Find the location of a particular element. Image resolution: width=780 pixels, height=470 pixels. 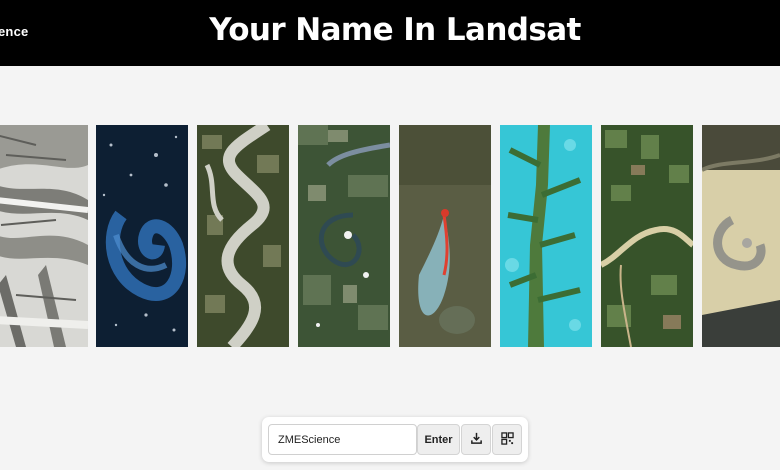

landsat-image-cyan-valley is located at coordinates (546, 236).